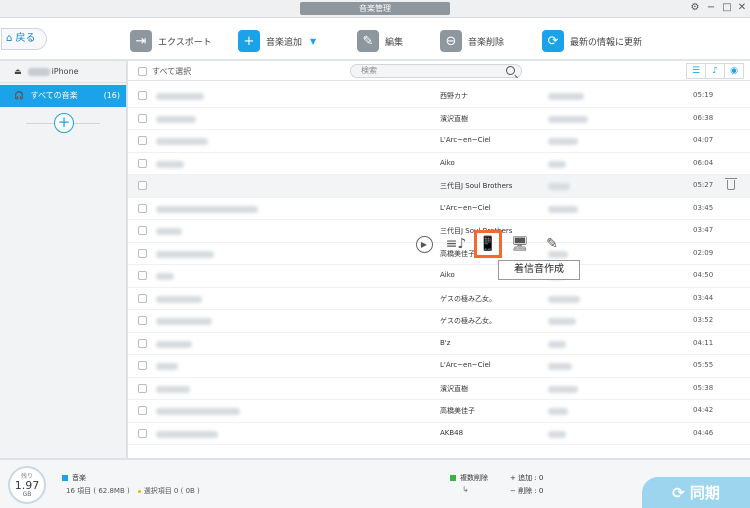 The image size is (750, 508). What do you see at coordinates (453, 478) in the screenshot?
I see `duplicate-legend-square` at bounding box center [453, 478].